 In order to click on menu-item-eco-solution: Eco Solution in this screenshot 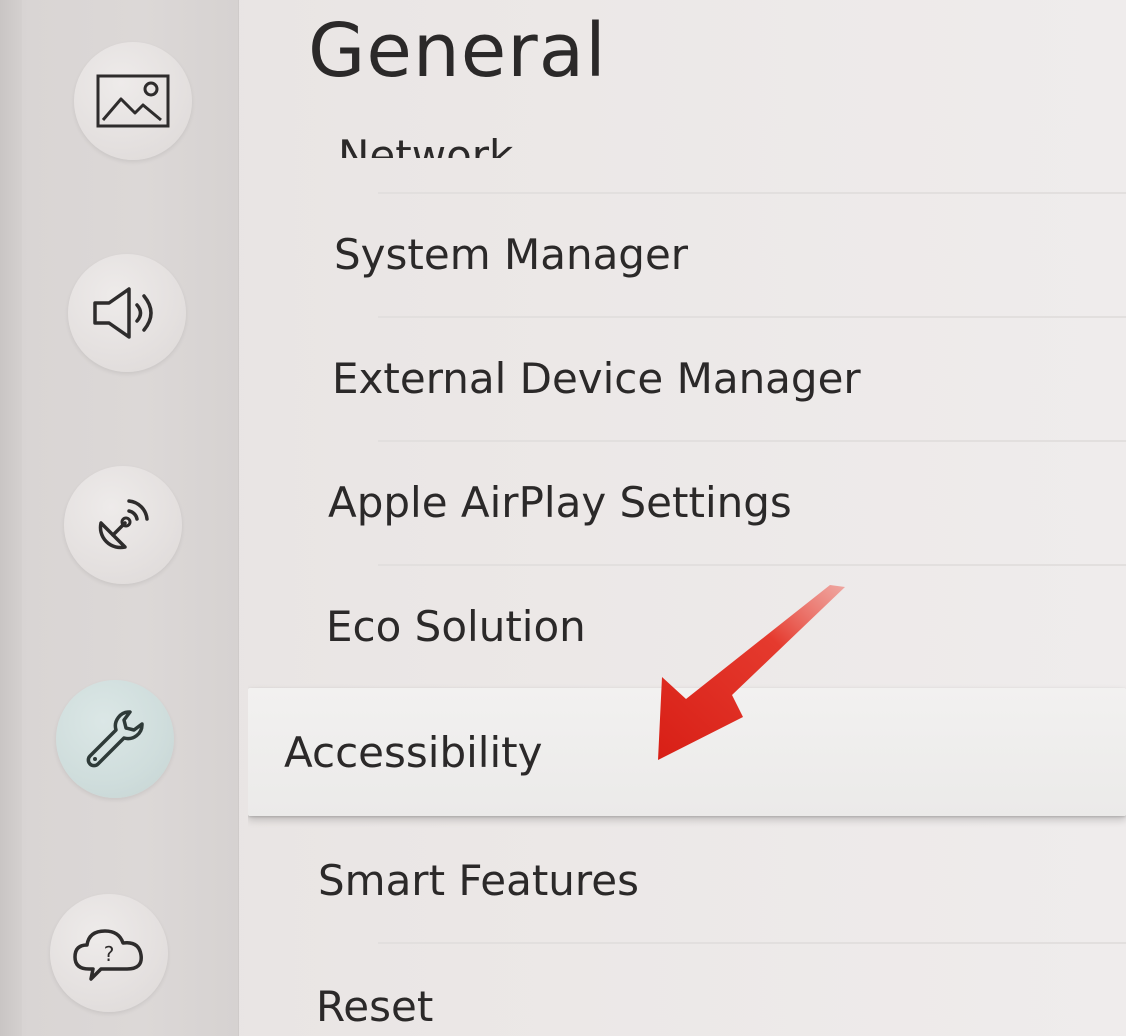, I will do `click(687, 626)`.